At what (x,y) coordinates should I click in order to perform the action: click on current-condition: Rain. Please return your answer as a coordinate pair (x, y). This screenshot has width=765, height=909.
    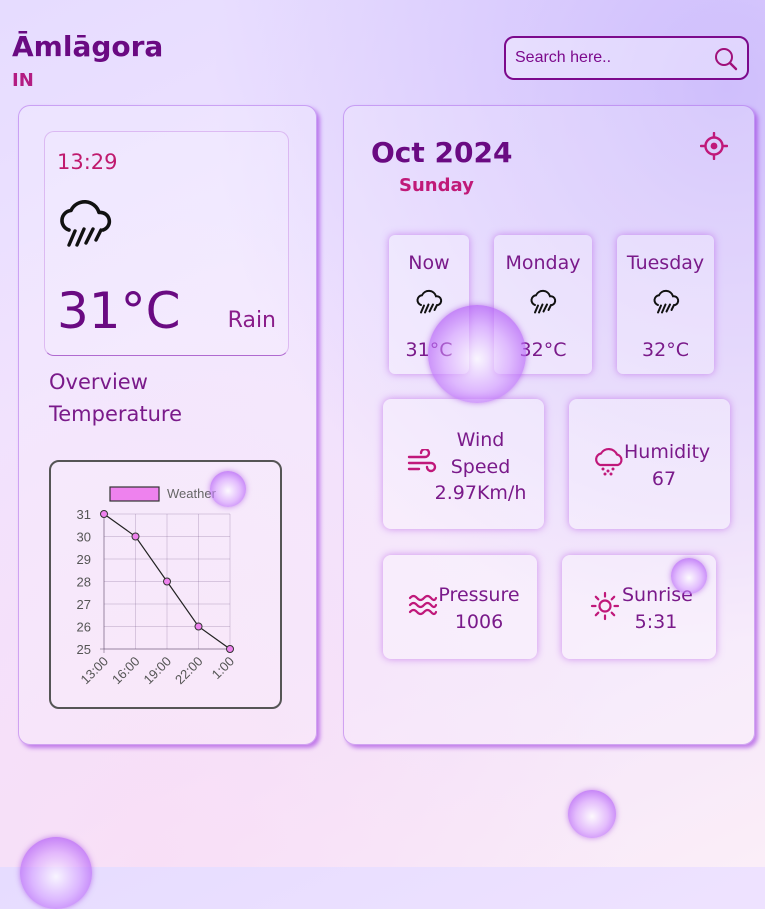
    Looking at the image, I should click on (251, 320).